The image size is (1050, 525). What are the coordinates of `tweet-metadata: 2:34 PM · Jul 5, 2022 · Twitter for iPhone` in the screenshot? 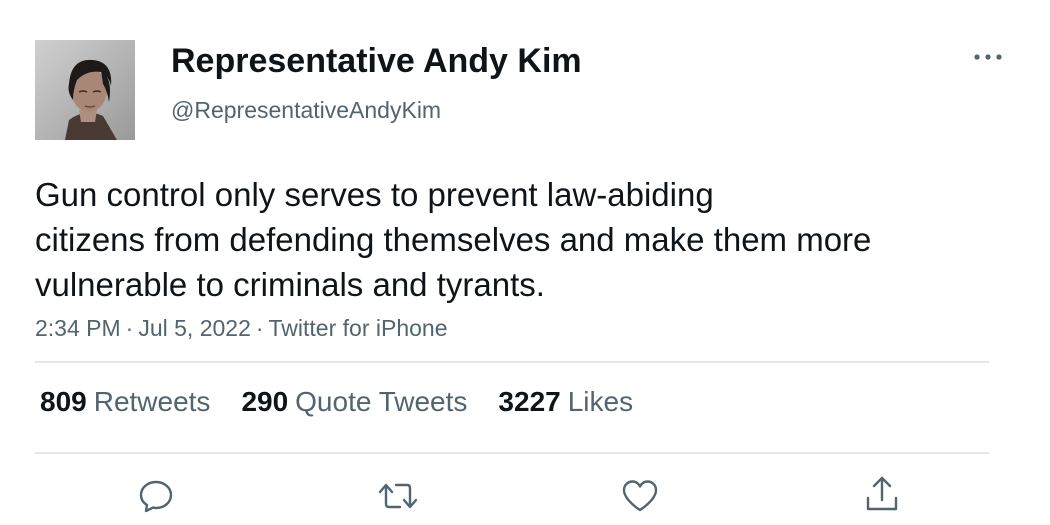 It's located at (241, 328).